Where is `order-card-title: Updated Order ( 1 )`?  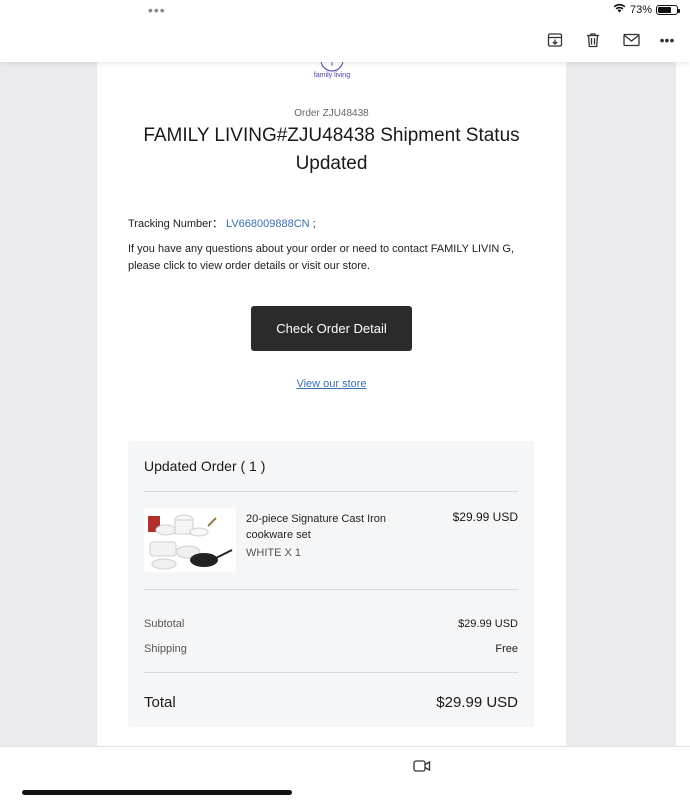
order-card-title: Updated Order ( 1 ) is located at coordinates (205, 466).